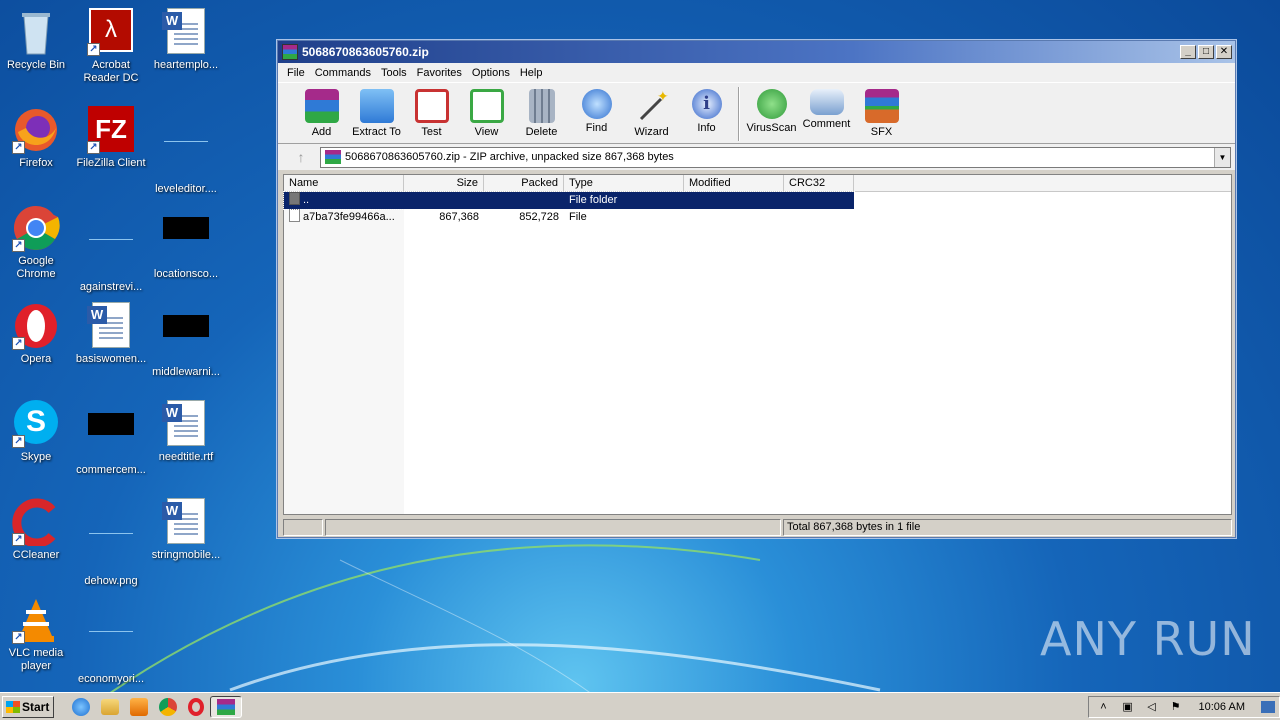 The image size is (1280, 720). I want to click on add-archive-icon, so click(321, 106).